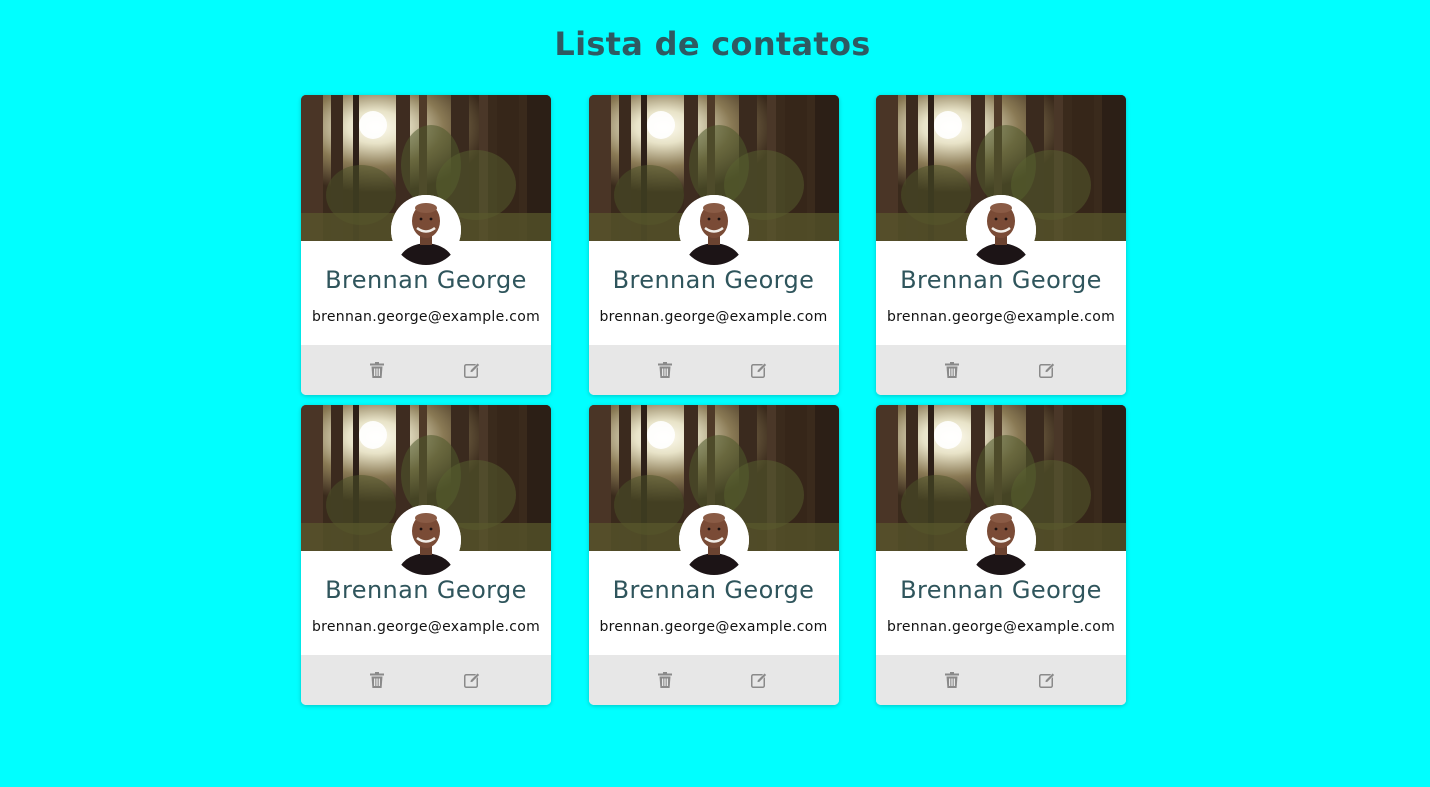 This screenshot has width=1430, height=787. What do you see at coordinates (712, 44) in the screenshot?
I see `page-title: Lista de contatos` at bounding box center [712, 44].